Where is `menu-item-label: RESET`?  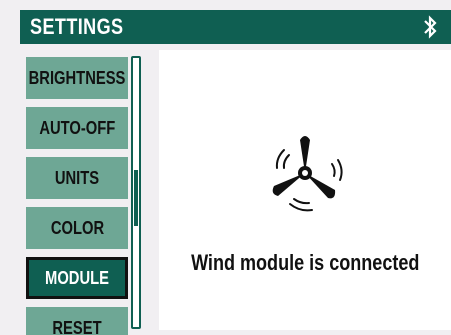 menu-item-label: RESET is located at coordinates (77, 326).